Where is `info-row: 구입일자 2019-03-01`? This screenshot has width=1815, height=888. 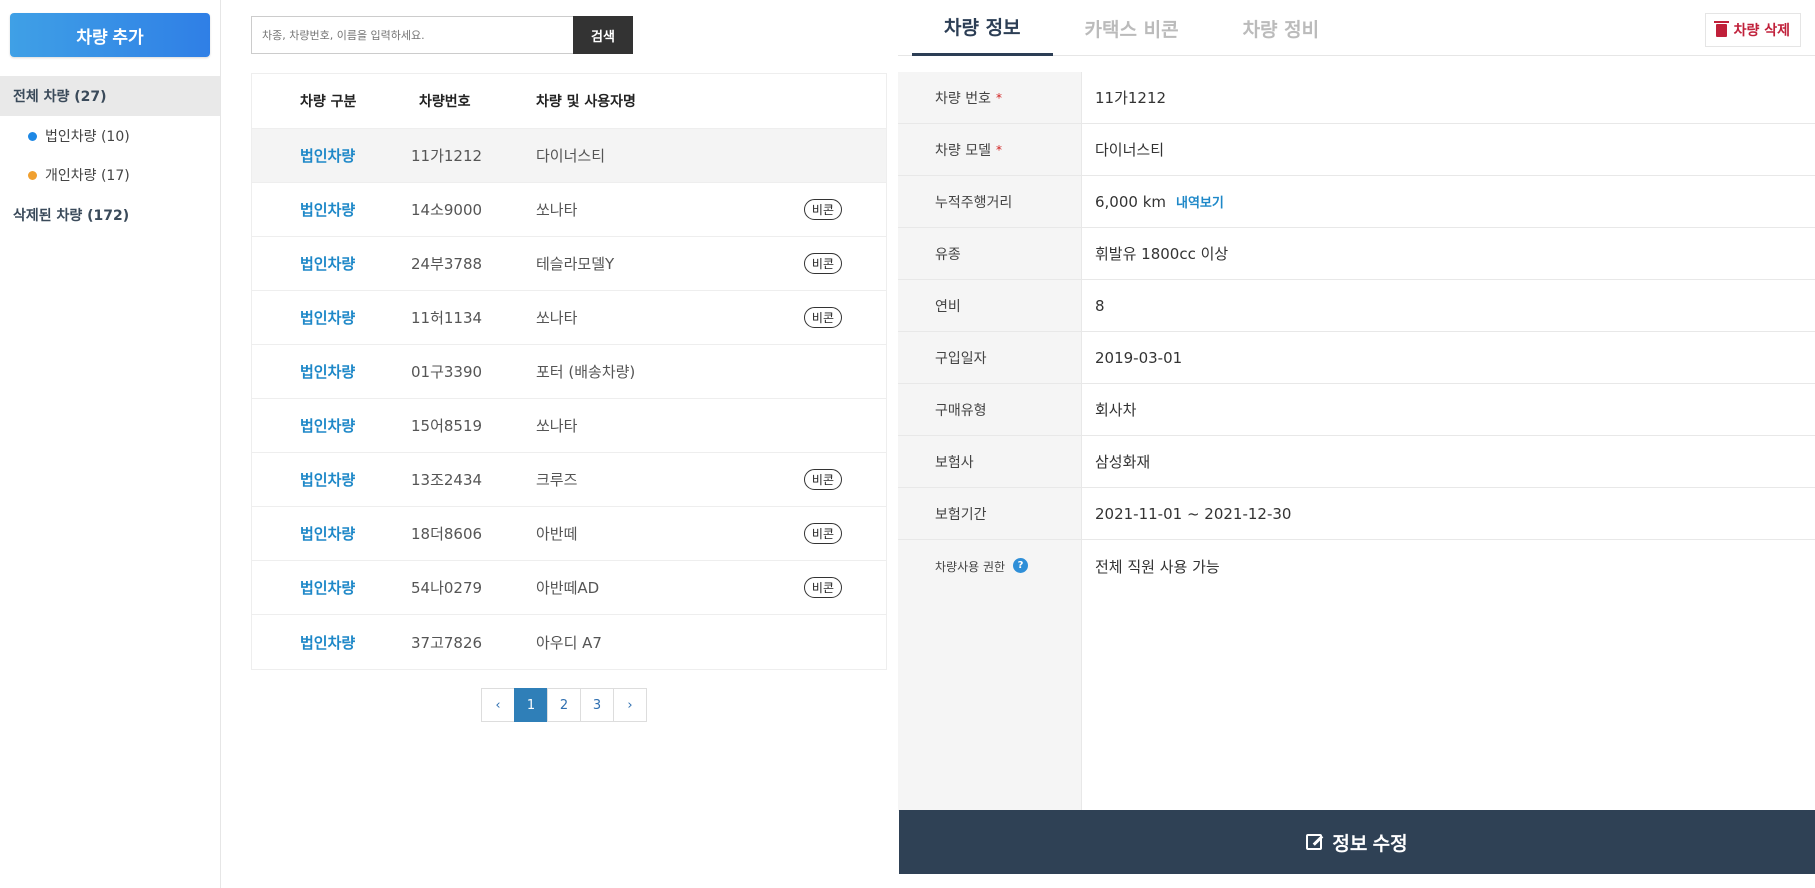 info-row: 구입일자 2019-03-01 is located at coordinates (1356, 358).